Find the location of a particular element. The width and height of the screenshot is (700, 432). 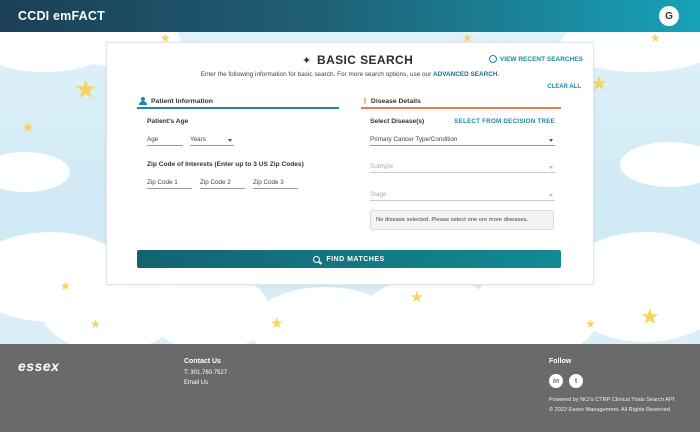

advanced-search-link: ADVANCED SEARCH is located at coordinates (465, 74).